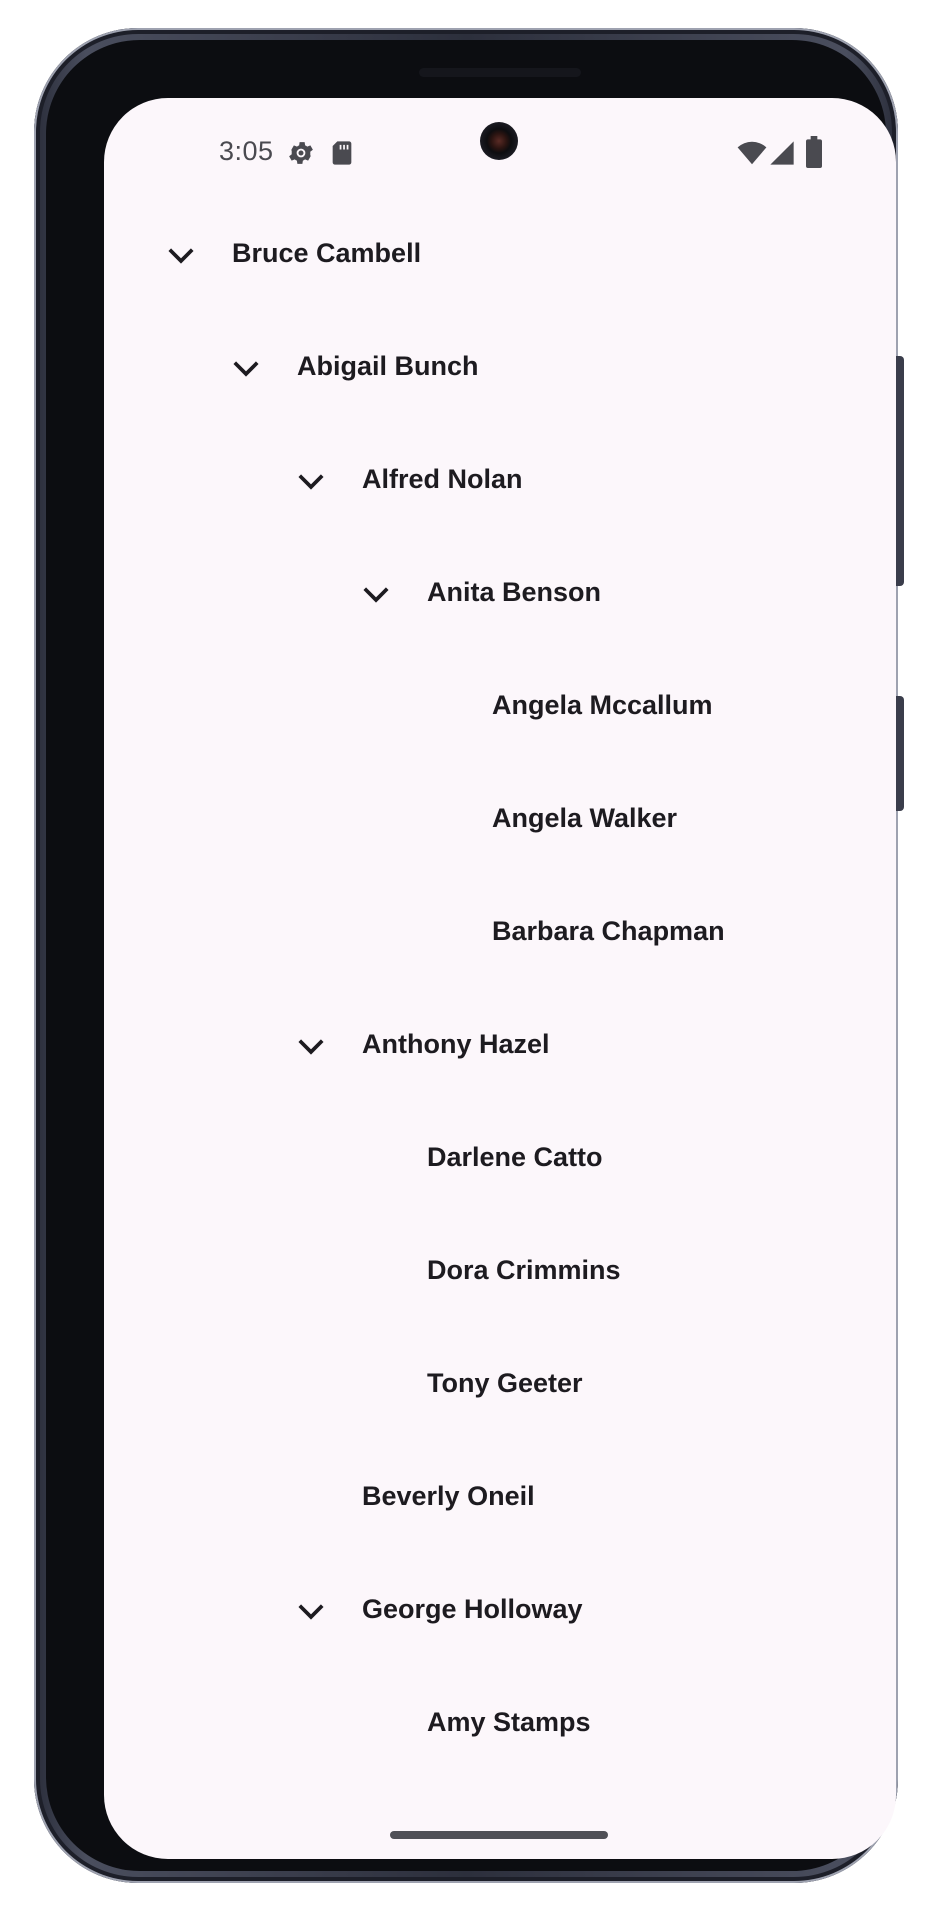 The height and width of the screenshot is (1911, 934). I want to click on tree-node-label: Dora Crimmins, so click(524, 1270).